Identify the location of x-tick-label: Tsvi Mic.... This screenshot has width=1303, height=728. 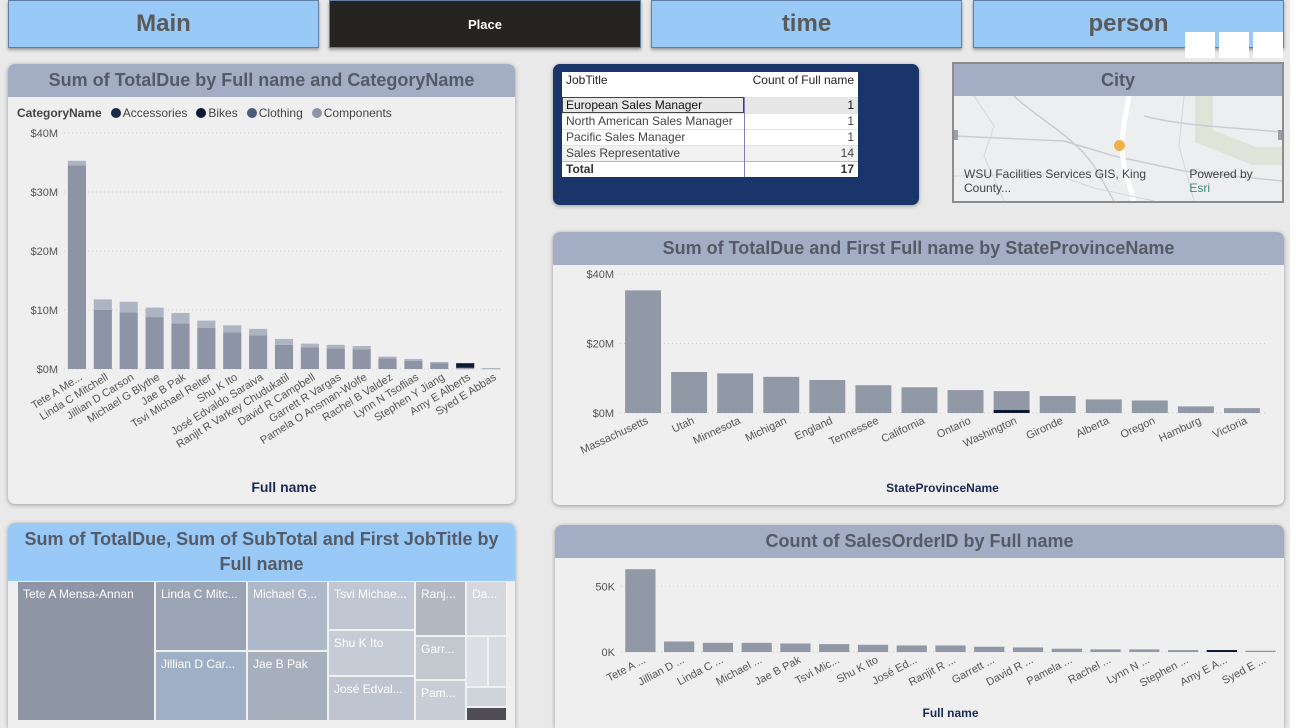
(817, 670).